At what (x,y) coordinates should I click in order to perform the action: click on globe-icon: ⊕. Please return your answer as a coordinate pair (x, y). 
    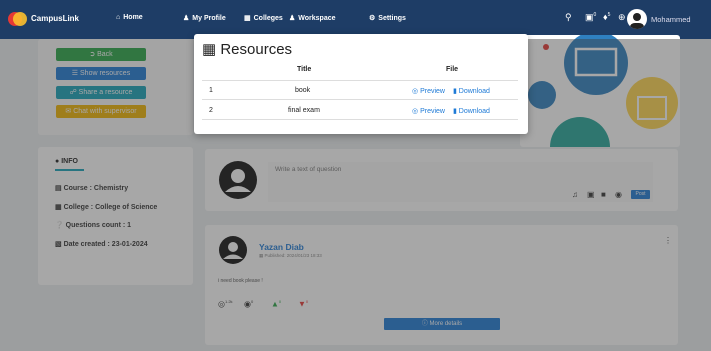
    Looking at the image, I should click on (622, 17).